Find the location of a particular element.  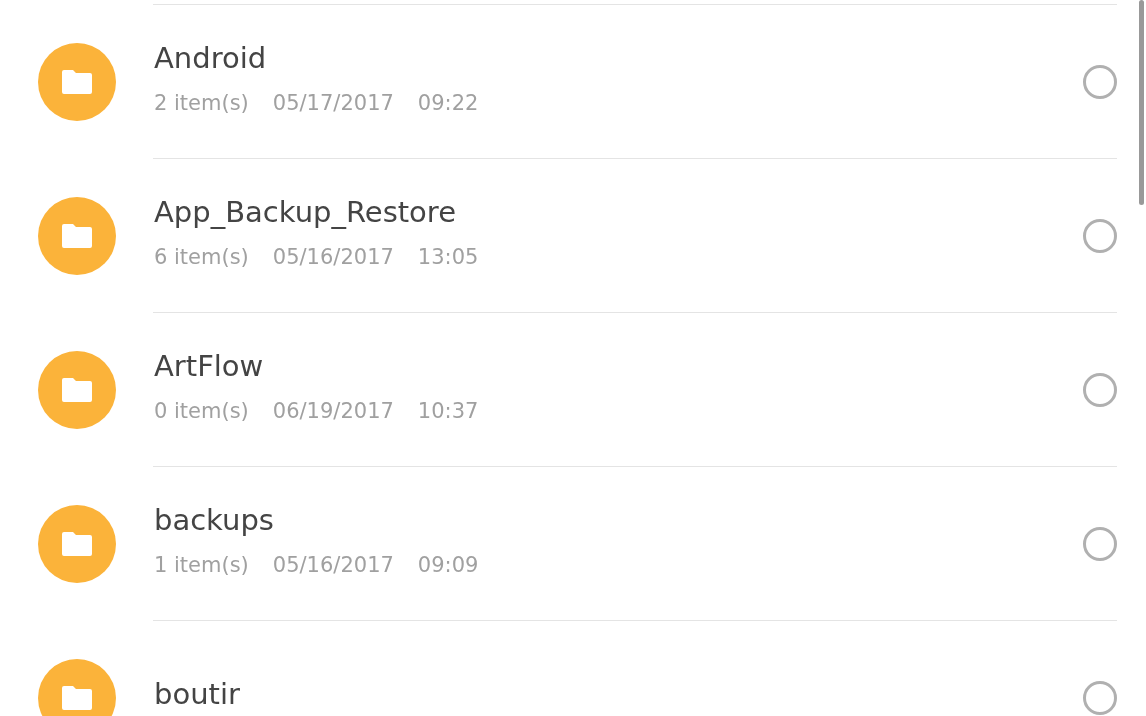

item-count: 2 item(s) is located at coordinates (201, 102).